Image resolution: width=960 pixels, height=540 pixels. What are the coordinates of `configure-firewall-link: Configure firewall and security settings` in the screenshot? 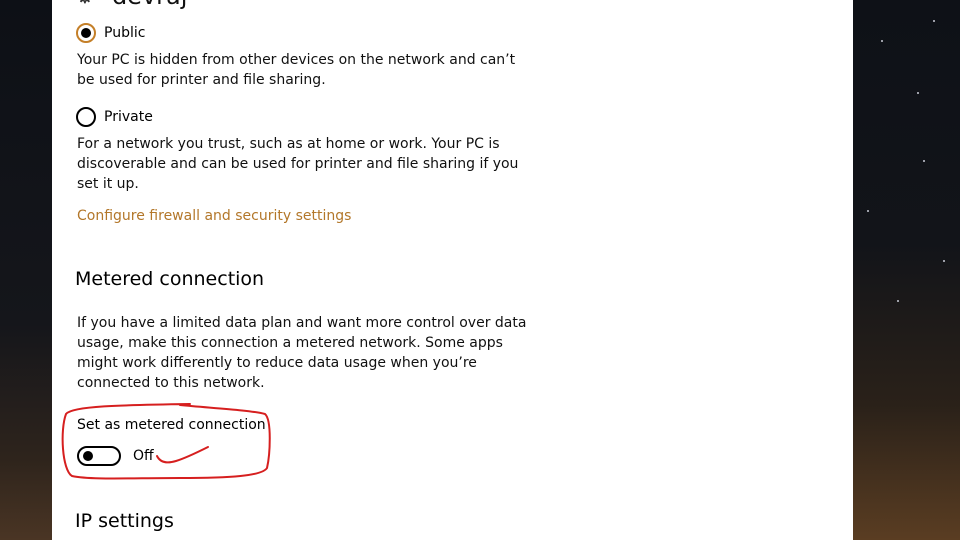 It's located at (214, 216).